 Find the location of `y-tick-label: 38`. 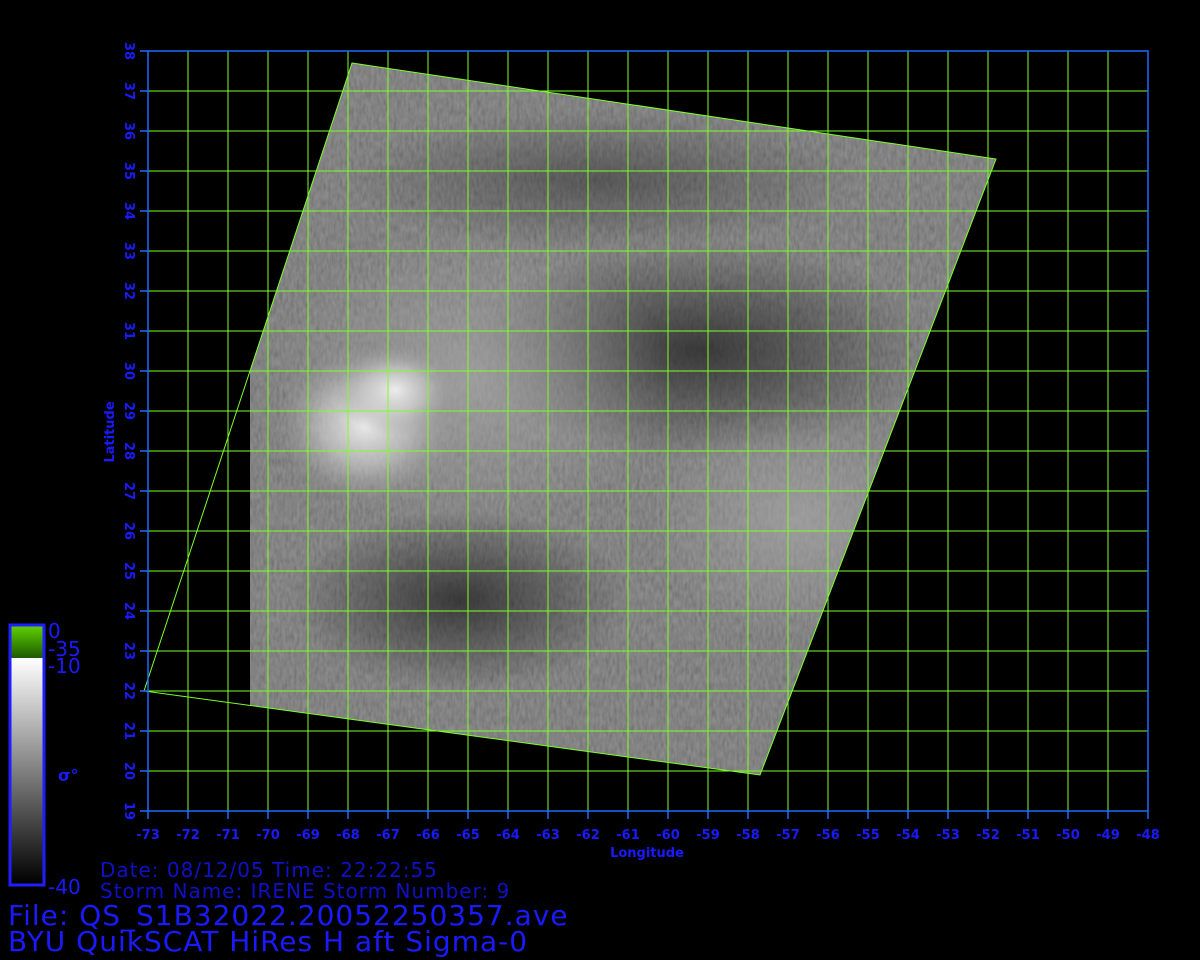

y-tick-label: 38 is located at coordinates (128, 51).